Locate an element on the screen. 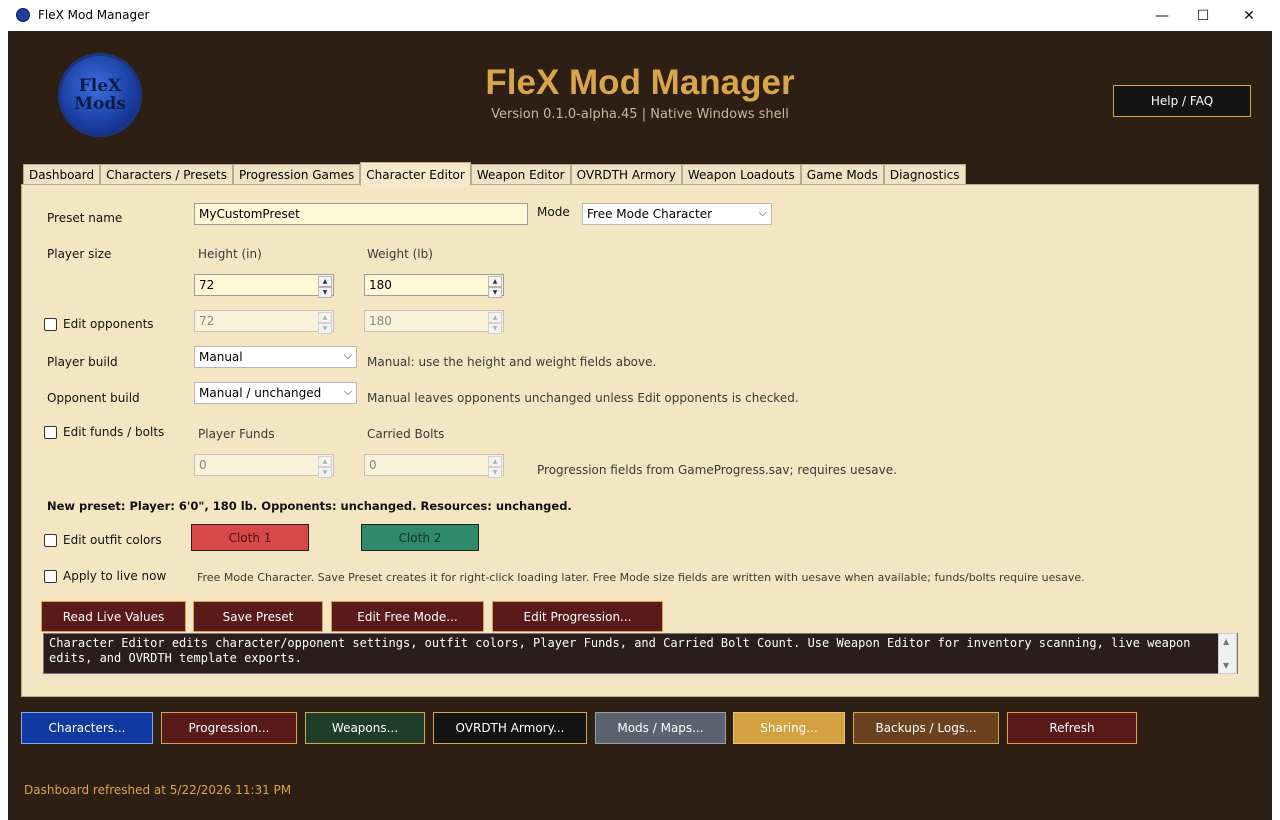  app-title: FleX Mod Manager is located at coordinates (640, 82).